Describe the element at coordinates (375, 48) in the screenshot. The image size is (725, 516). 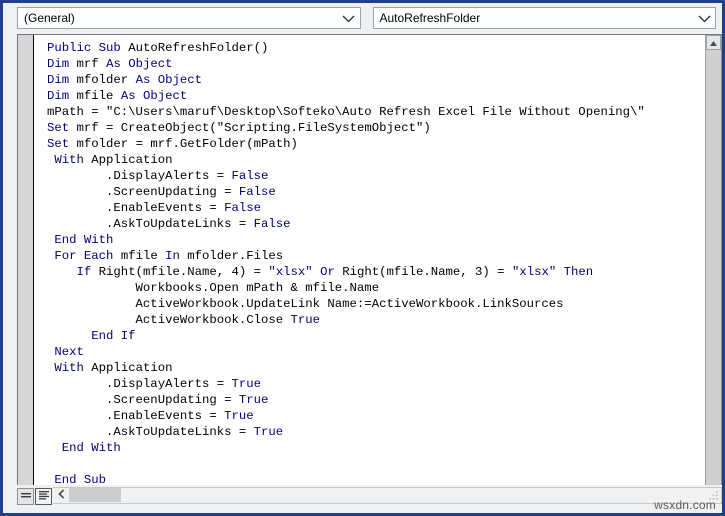
I see `code-line: Public Sub AutoRefreshFolder()` at that location.